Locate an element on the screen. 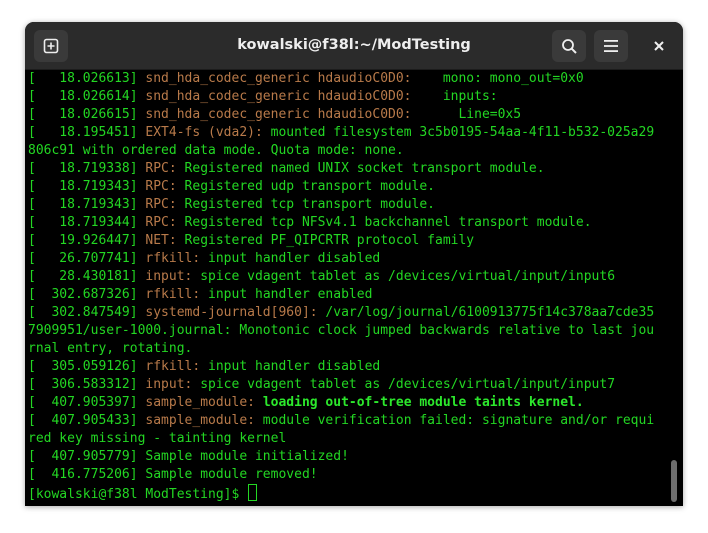 The width and height of the screenshot is (708, 533). log-message: mono: mono_out=0x0 is located at coordinates (497, 78).